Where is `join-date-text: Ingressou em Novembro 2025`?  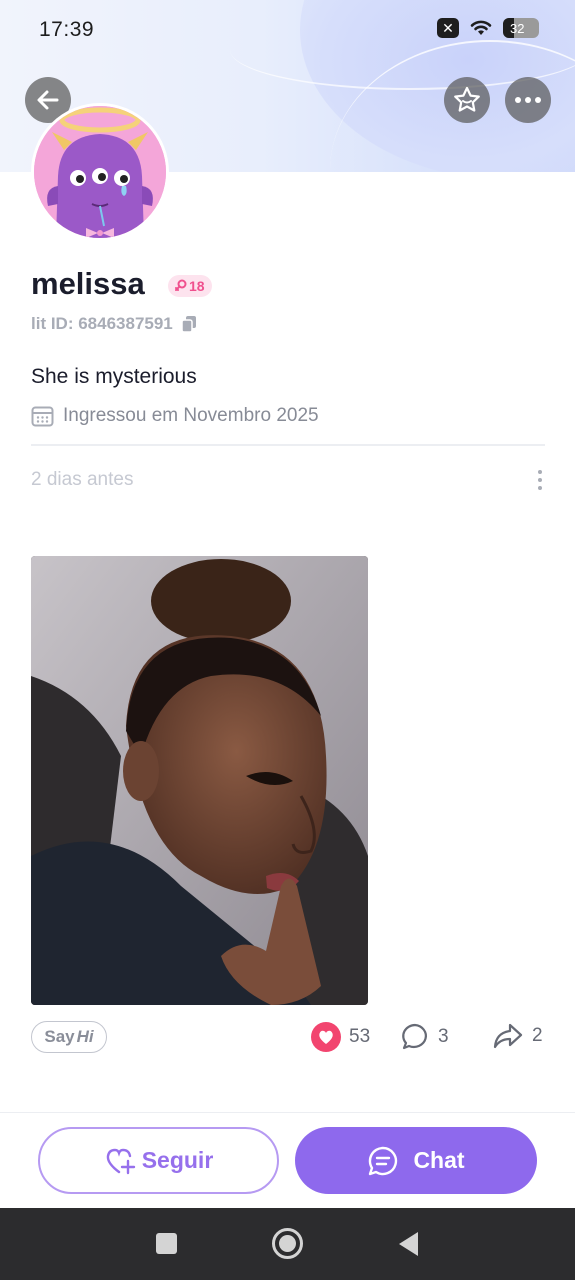
join-date-text: Ingressou em Novembro 2025 is located at coordinates (191, 415).